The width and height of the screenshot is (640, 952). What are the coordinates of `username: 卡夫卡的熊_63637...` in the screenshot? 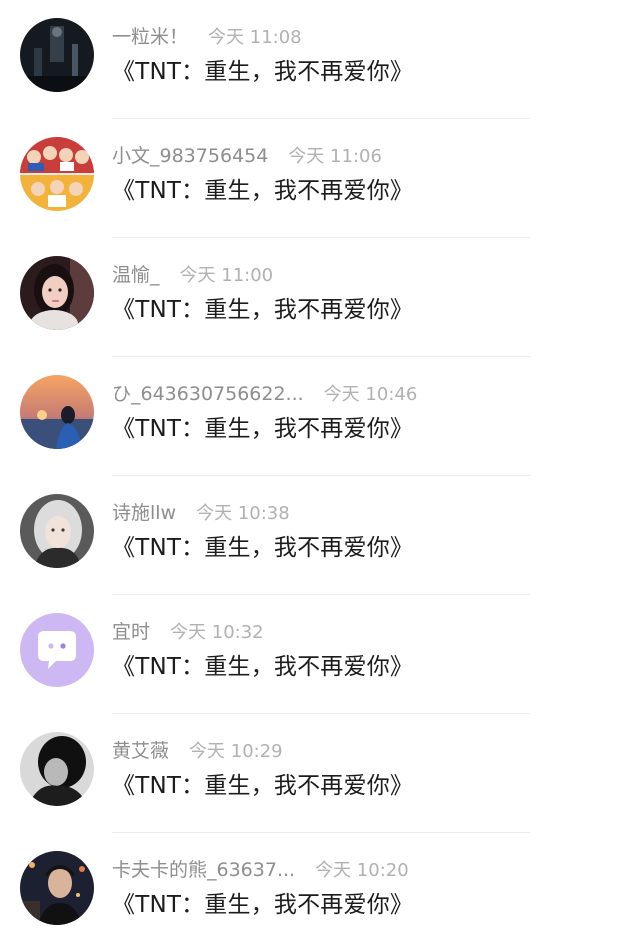 It's located at (203, 870).